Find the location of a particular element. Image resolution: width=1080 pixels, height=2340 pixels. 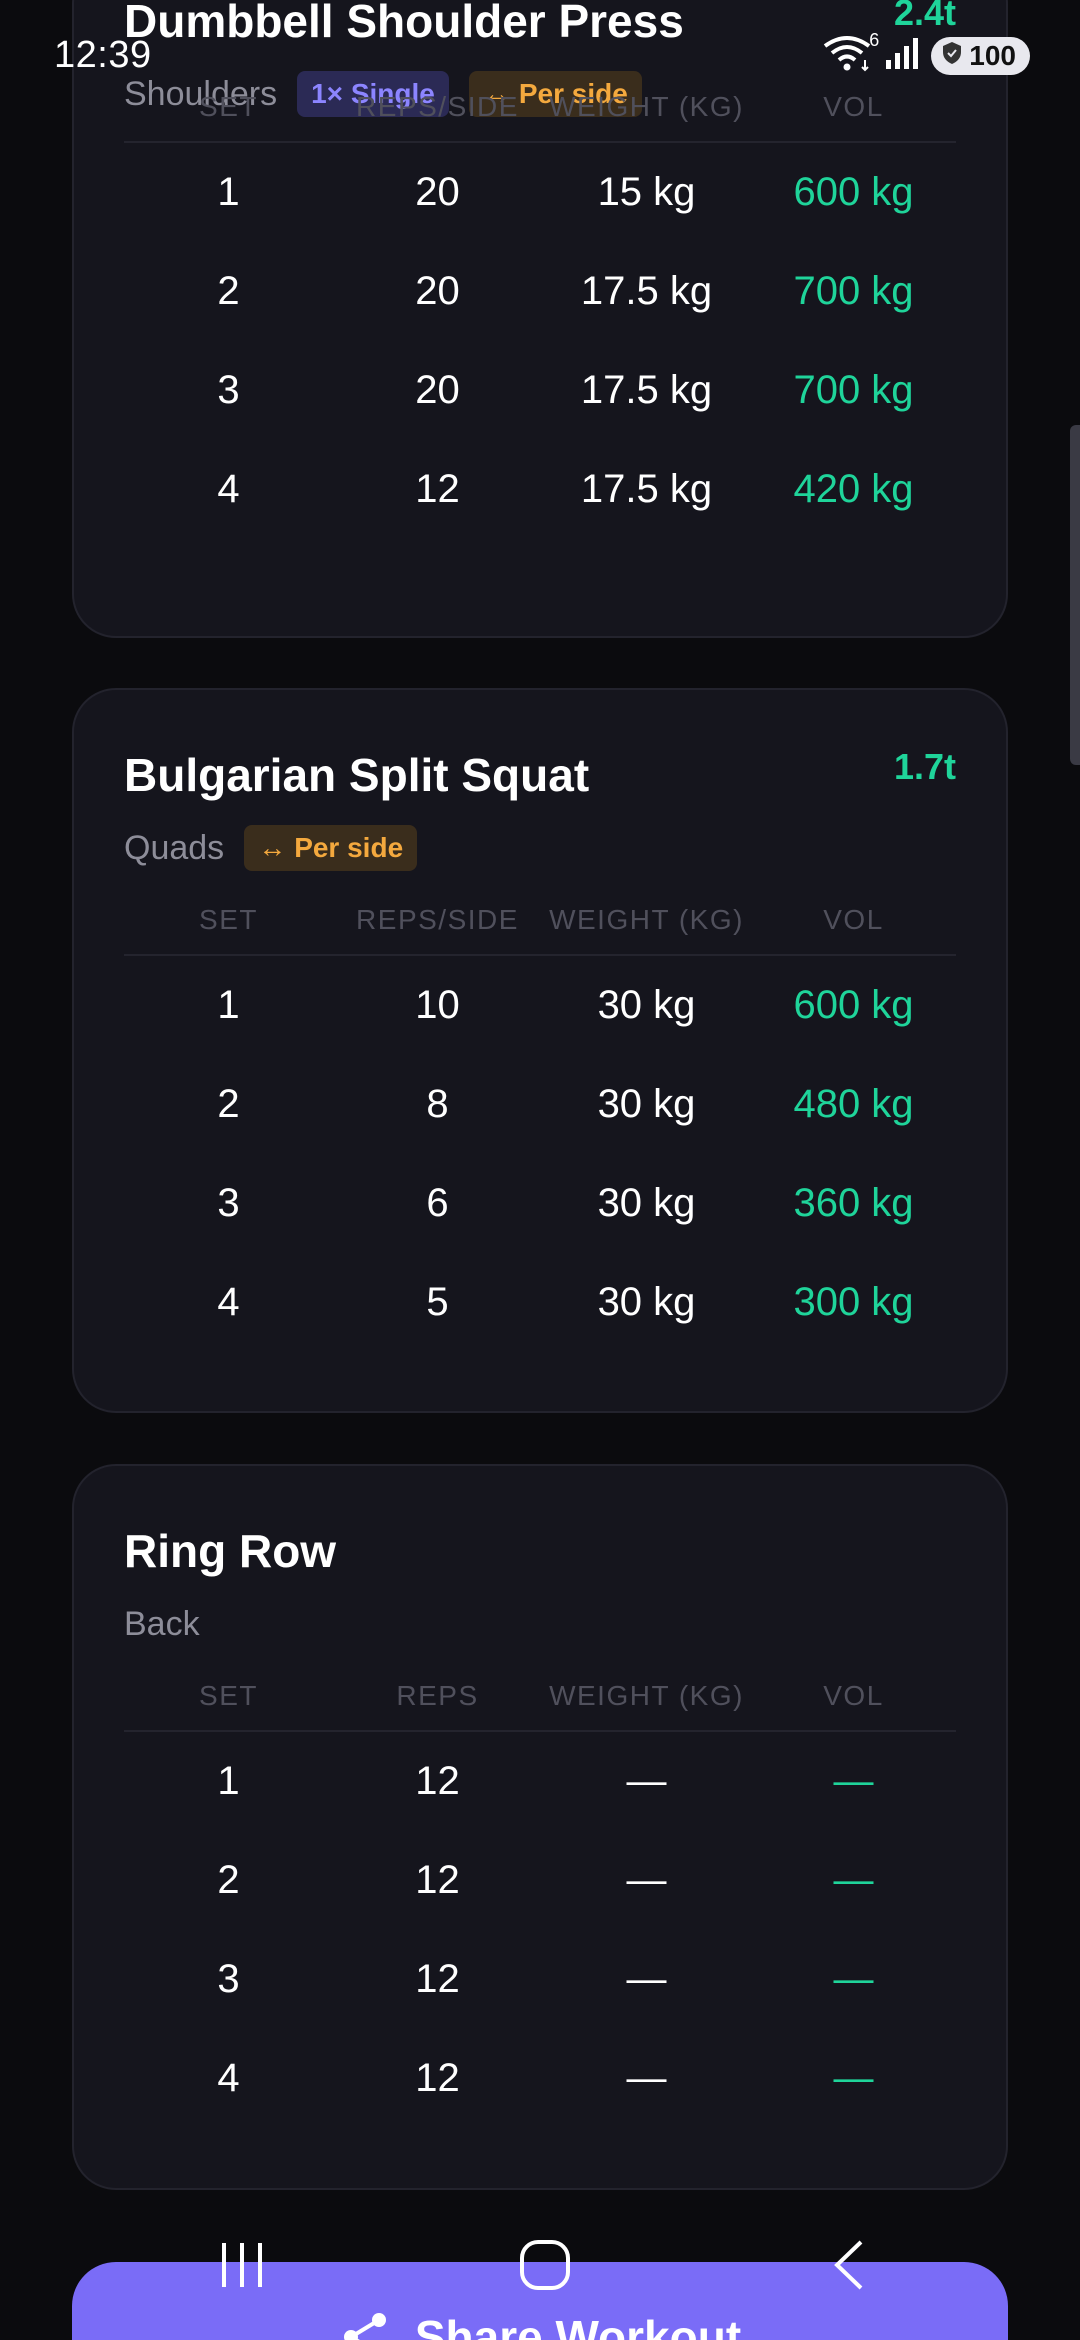

cell-weight: 15 kg is located at coordinates (646, 192).